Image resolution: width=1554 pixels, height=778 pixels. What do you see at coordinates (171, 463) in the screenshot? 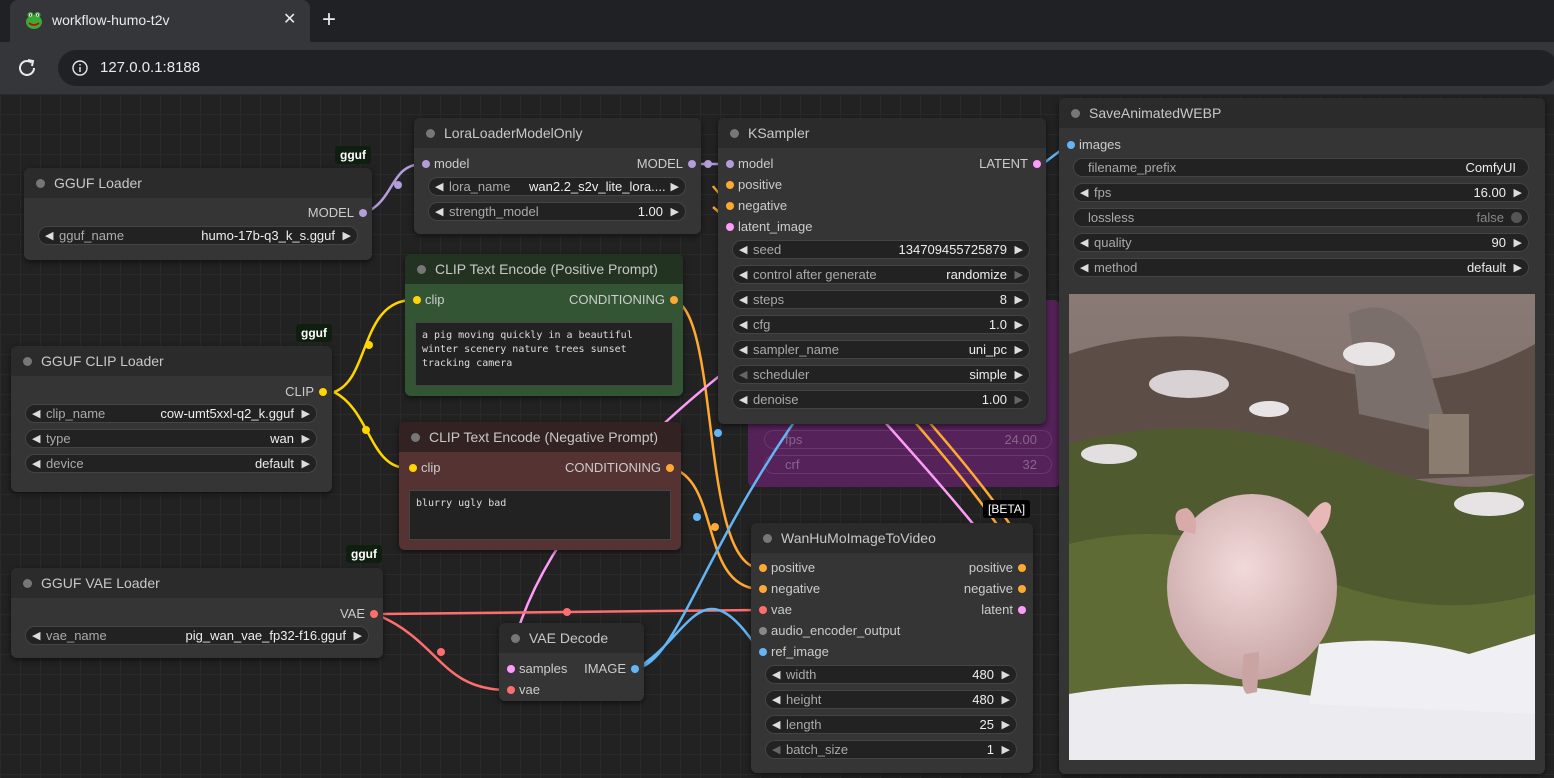
I see `device-combo: ◀ device default ▶` at bounding box center [171, 463].